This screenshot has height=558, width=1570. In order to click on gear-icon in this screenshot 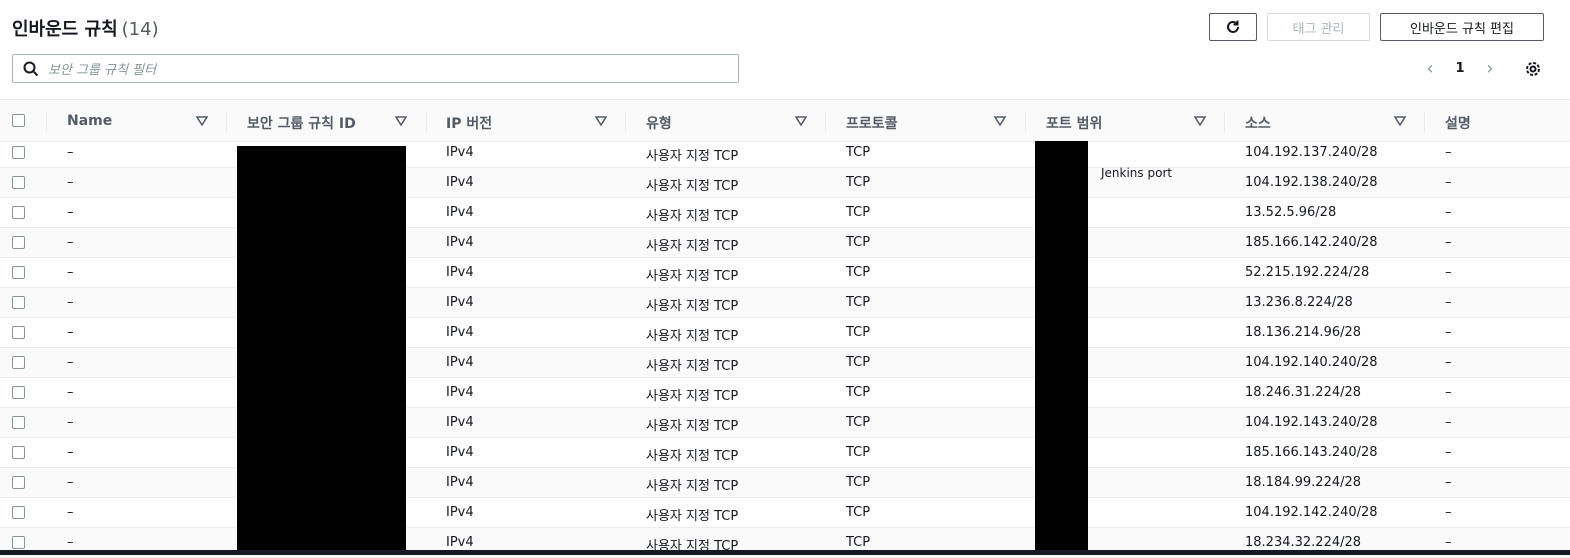, I will do `click(1533, 69)`.